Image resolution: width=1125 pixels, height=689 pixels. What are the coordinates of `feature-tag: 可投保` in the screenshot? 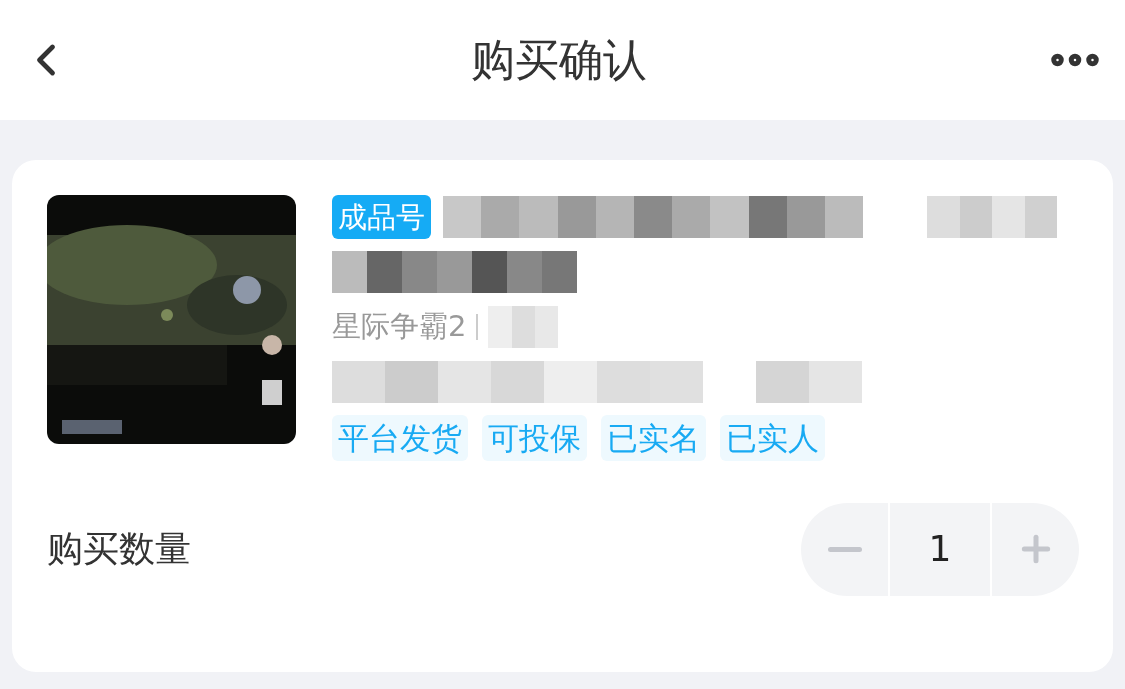 It's located at (534, 437).